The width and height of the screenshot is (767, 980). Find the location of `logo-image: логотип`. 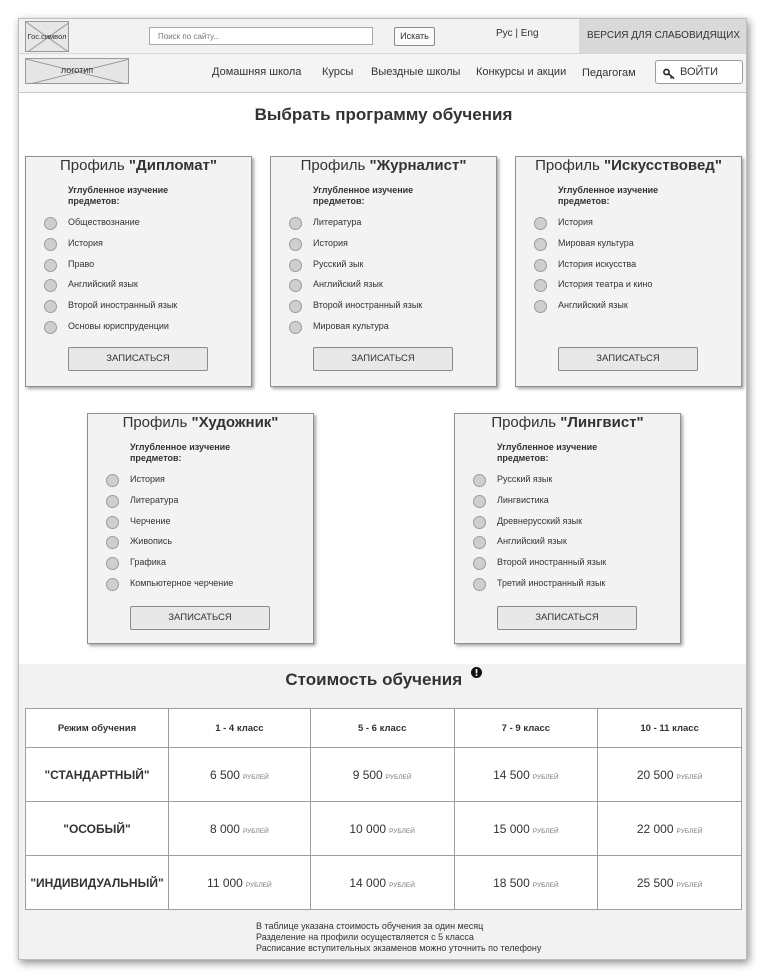

logo-image: логотип is located at coordinates (77, 71).